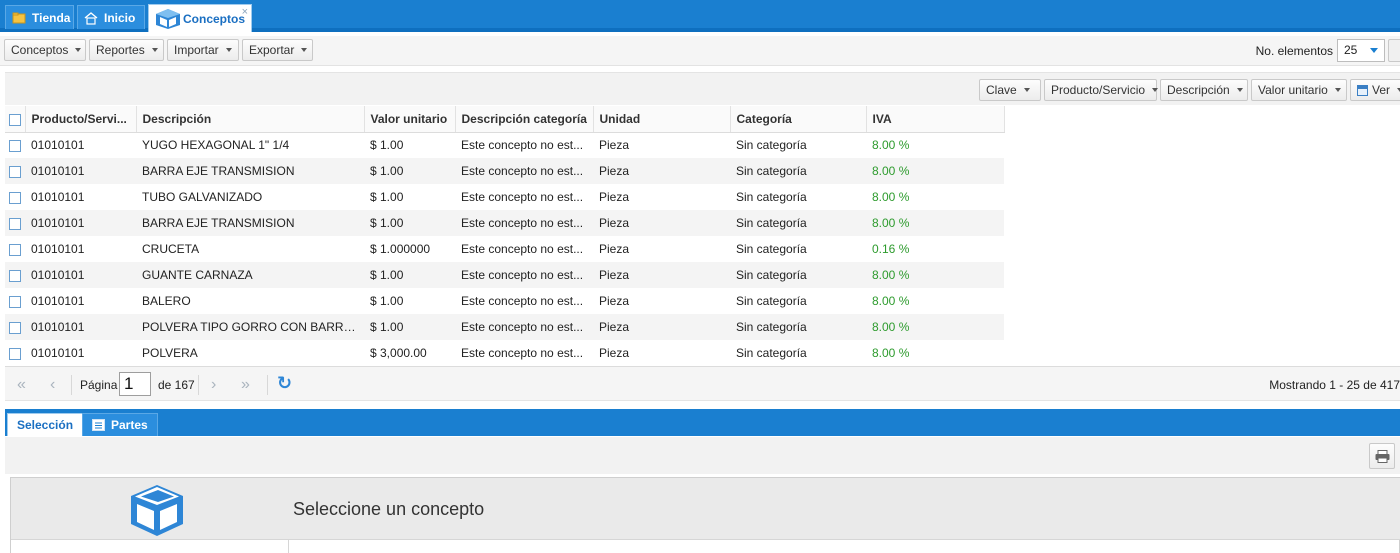  I want to click on view-button: Ver, so click(1375, 90).